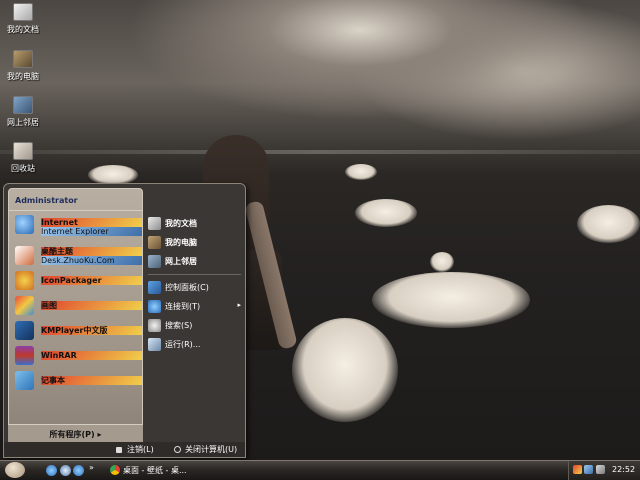 This screenshot has width=640, height=480. I want to click on start-menu-footer: 注销(L) 关闭计算机(U), so click(124, 449).